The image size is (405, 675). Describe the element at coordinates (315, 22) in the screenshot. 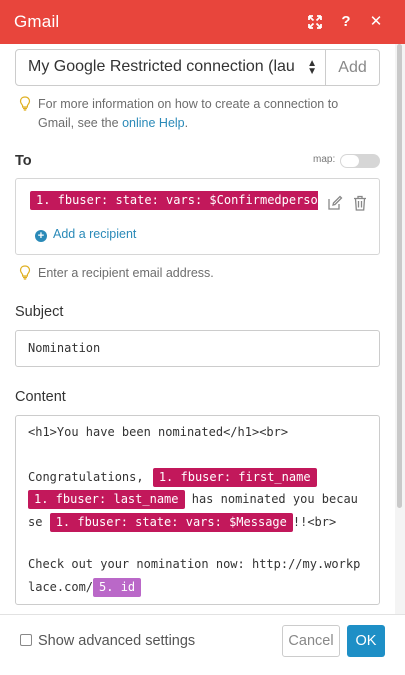

I see `expand-icon` at that location.